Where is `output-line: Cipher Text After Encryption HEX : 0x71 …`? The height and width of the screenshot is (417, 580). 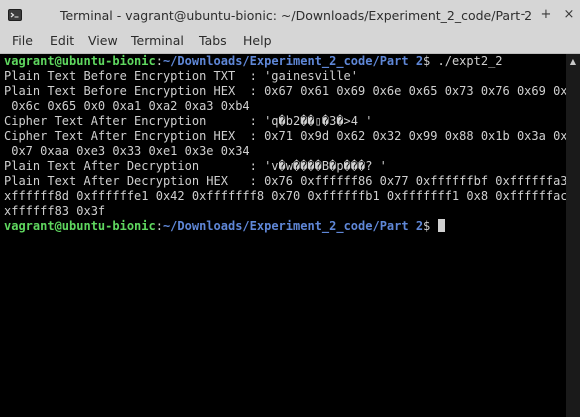
output-line: Cipher Text After Encryption HEX : 0x71 … is located at coordinates (285, 136).